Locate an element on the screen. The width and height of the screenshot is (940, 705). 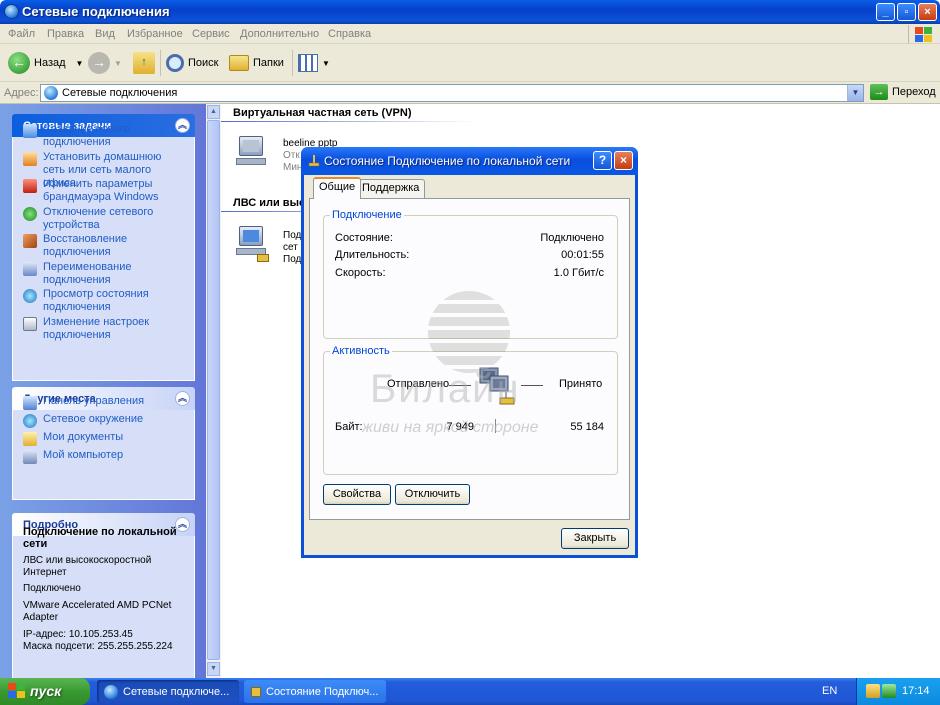
go-arrow-icon: → is located at coordinates (879, 92).